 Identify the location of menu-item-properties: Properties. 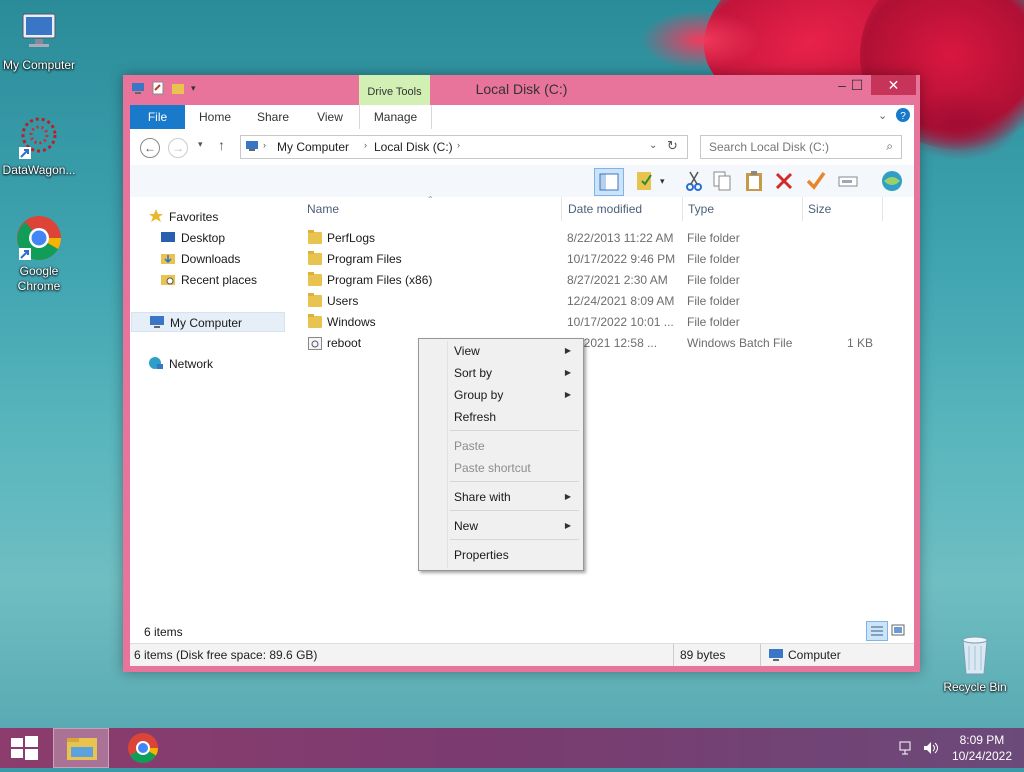
(501, 555).